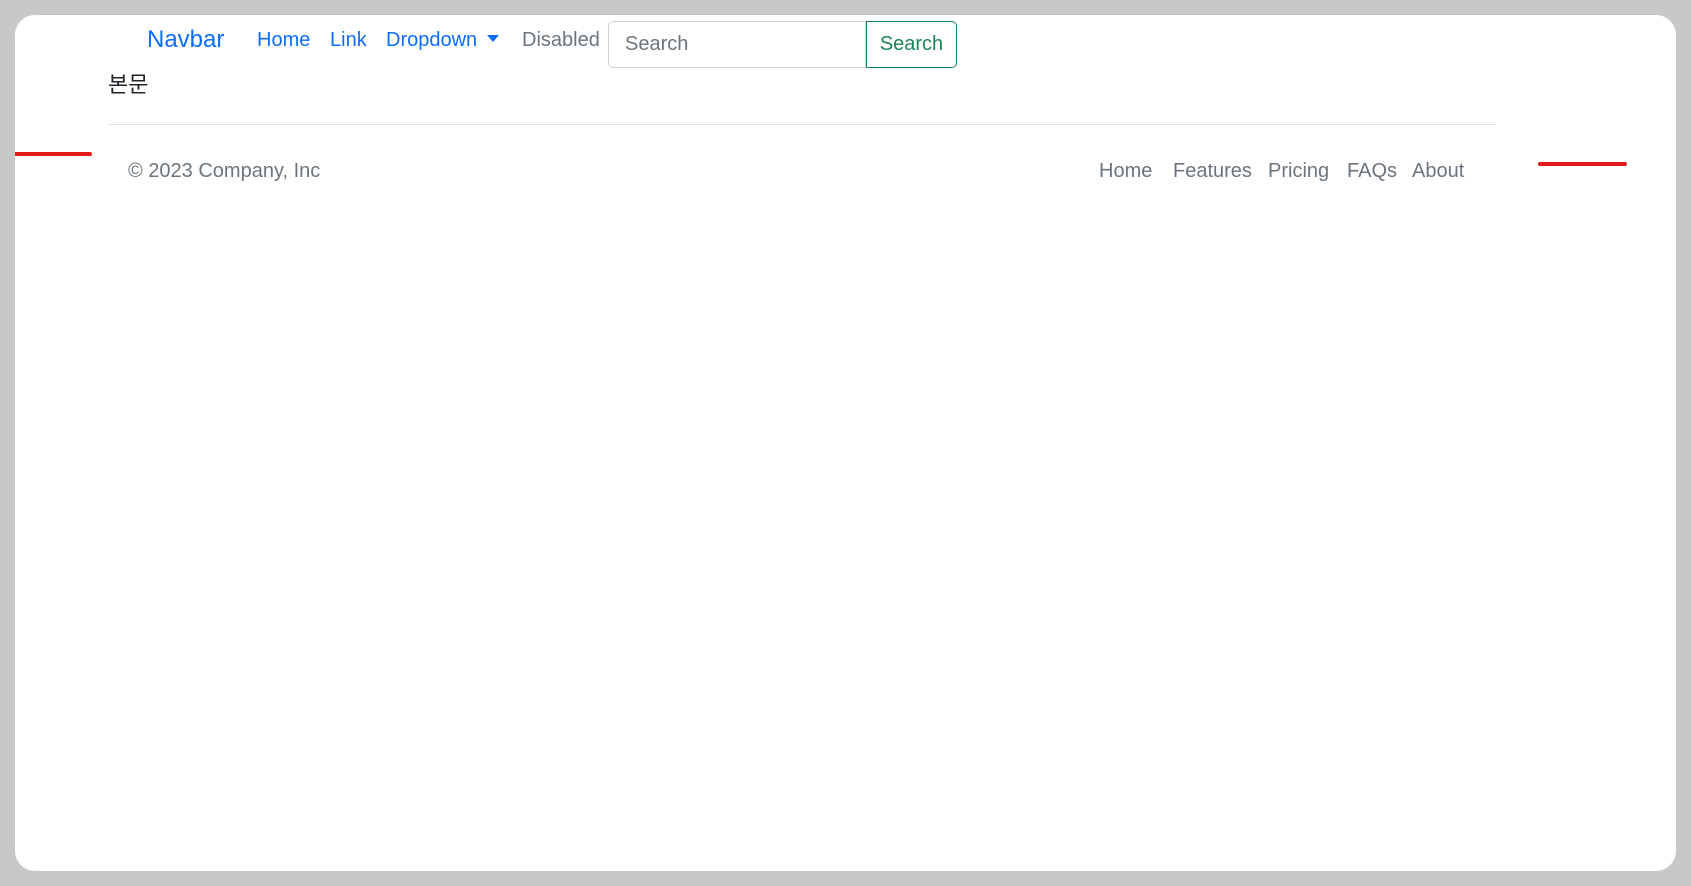  Describe the element at coordinates (53, 154) in the screenshot. I see `annotation-red-line-left` at that location.